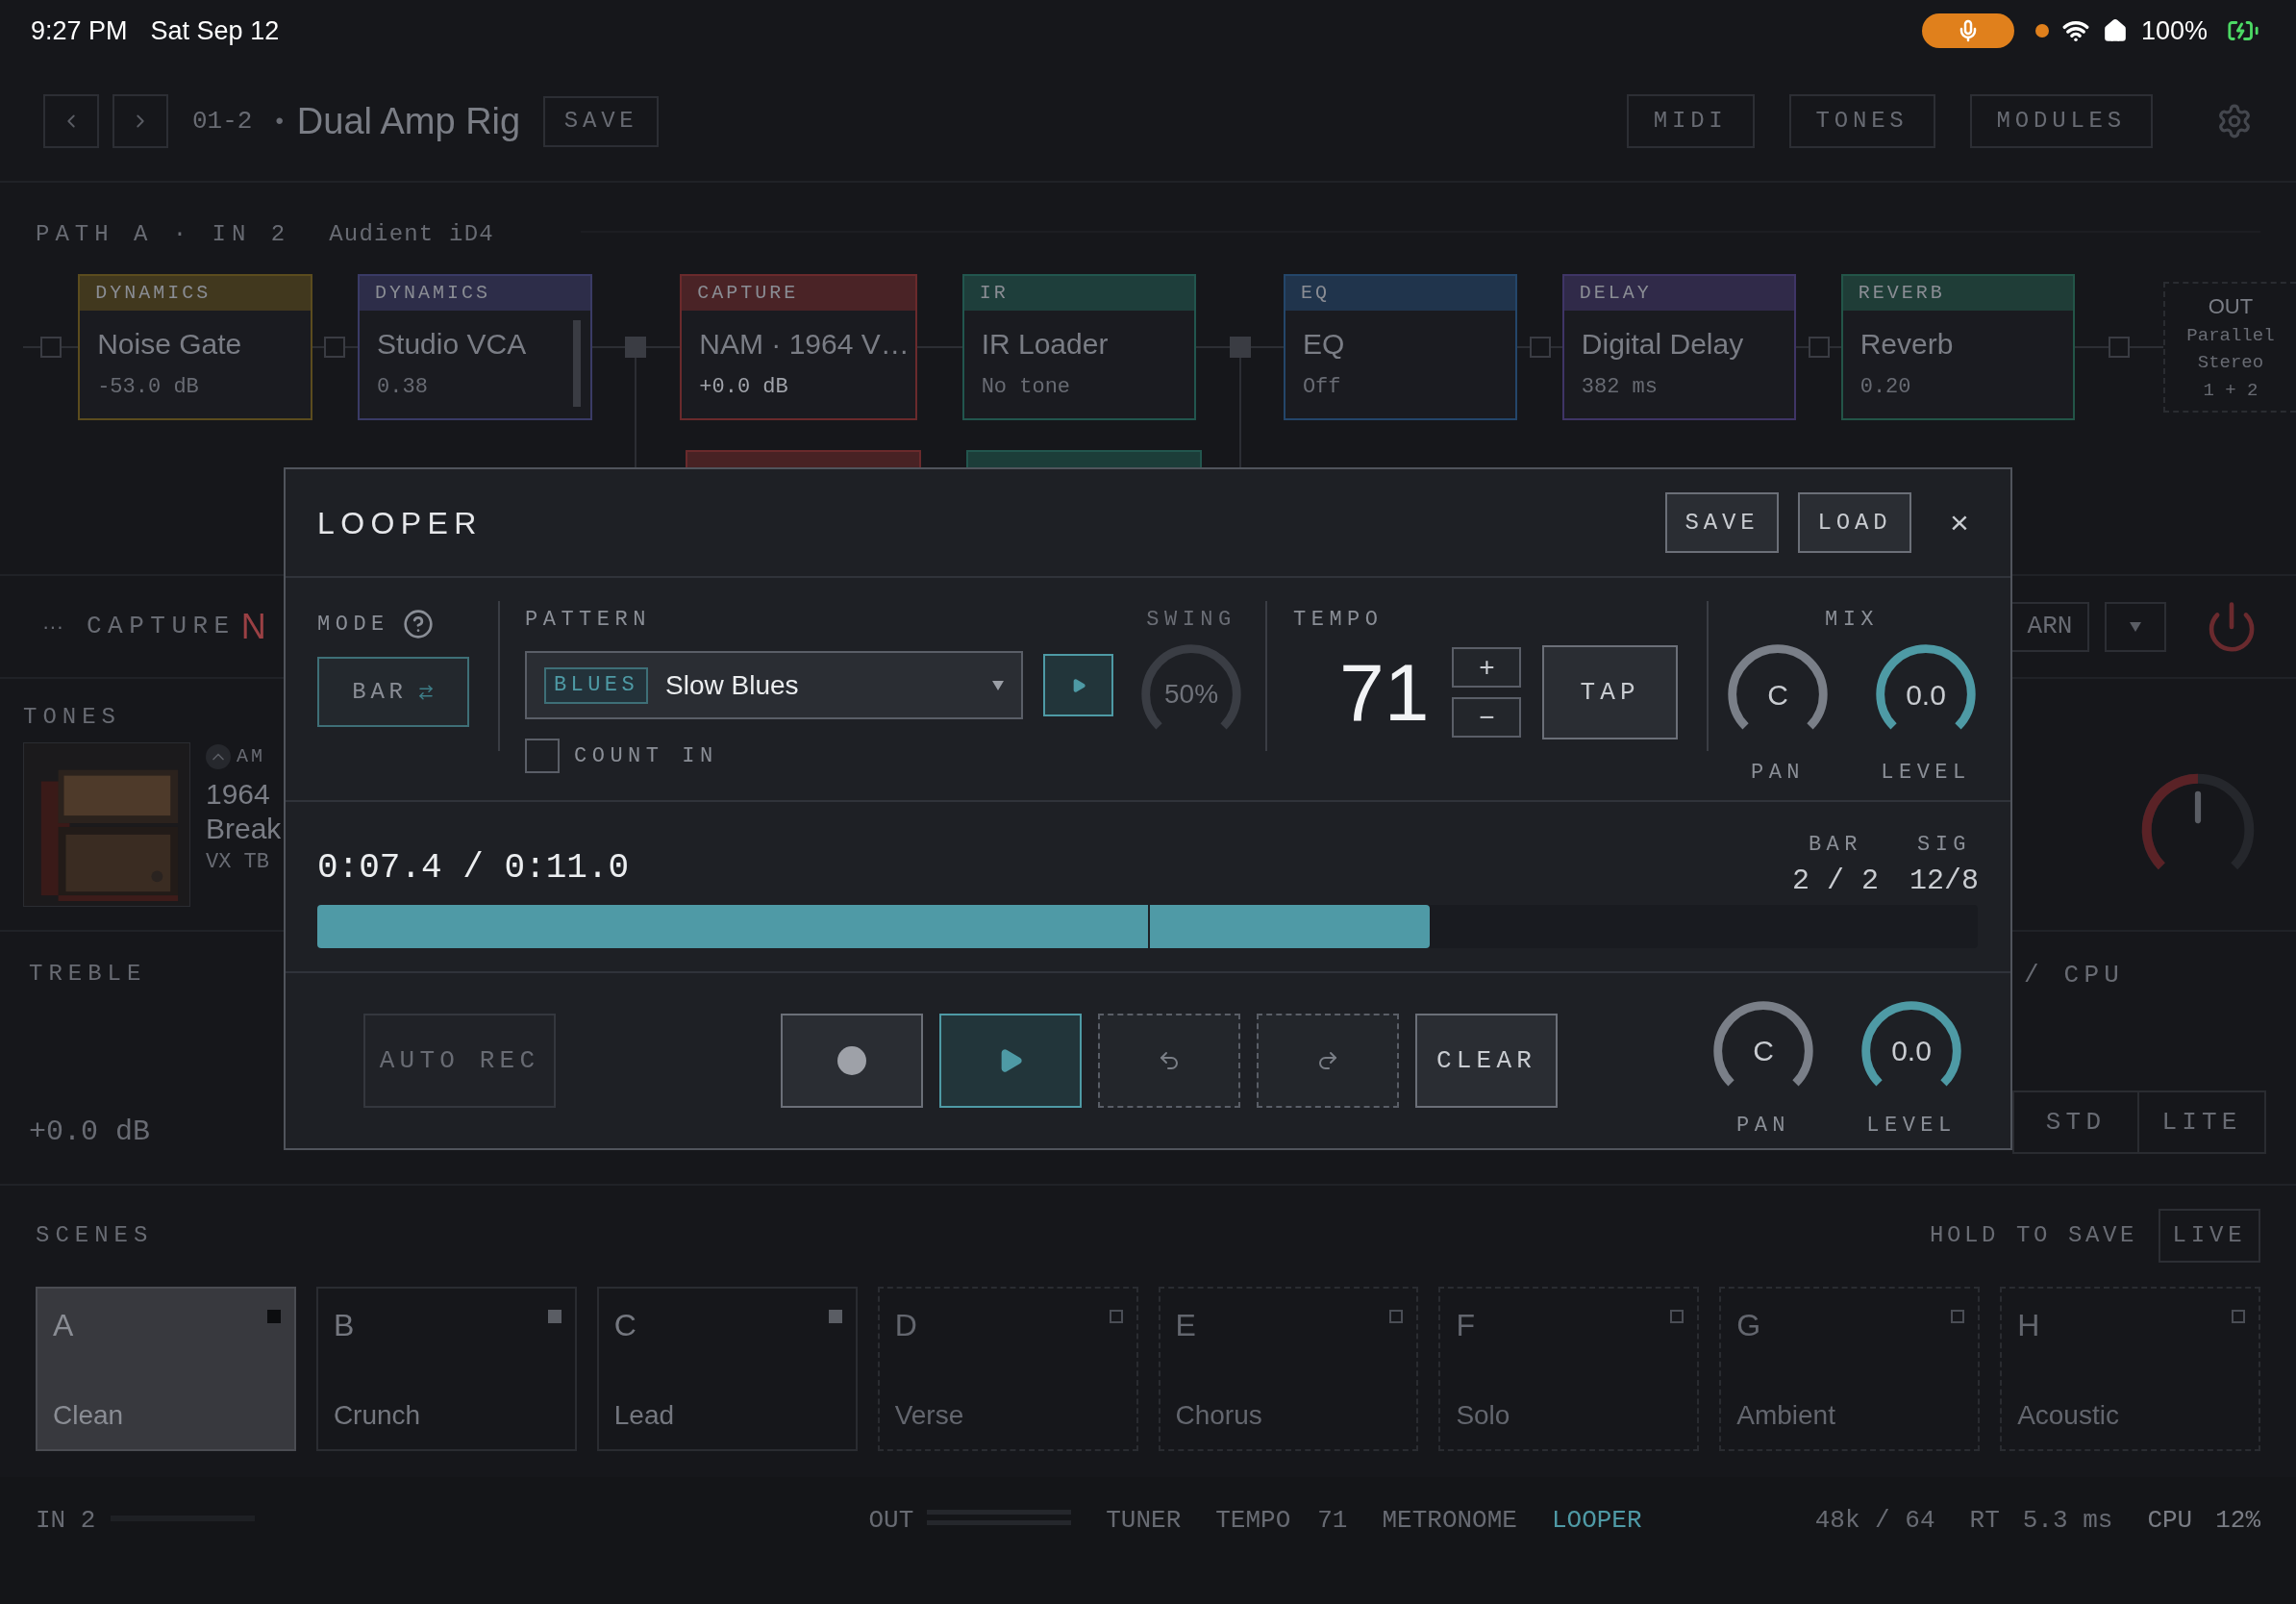 The height and width of the screenshot is (1604, 2296). Describe the element at coordinates (2041, 31) in the screenshot. I see `recording-dot-icon` at that location.